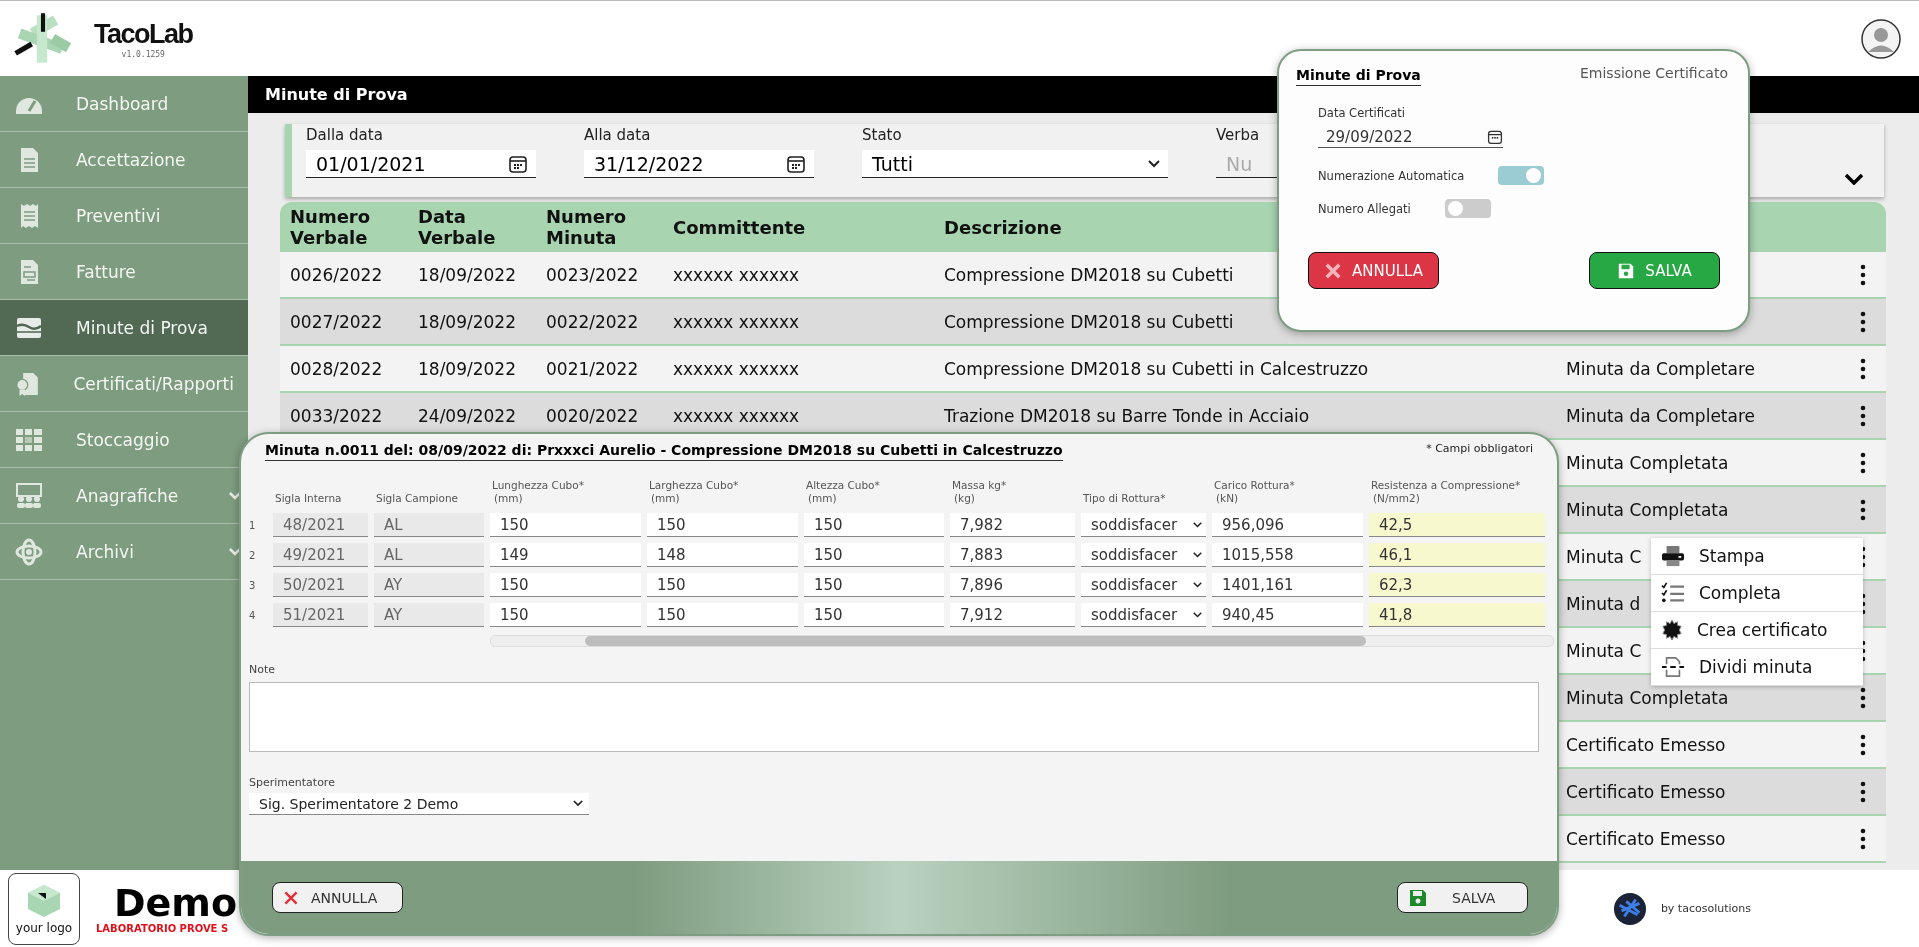 The width and height of the screenshot is (1919, 947). I want to click on menu-item: Crea certificato, so click(1757, 630).